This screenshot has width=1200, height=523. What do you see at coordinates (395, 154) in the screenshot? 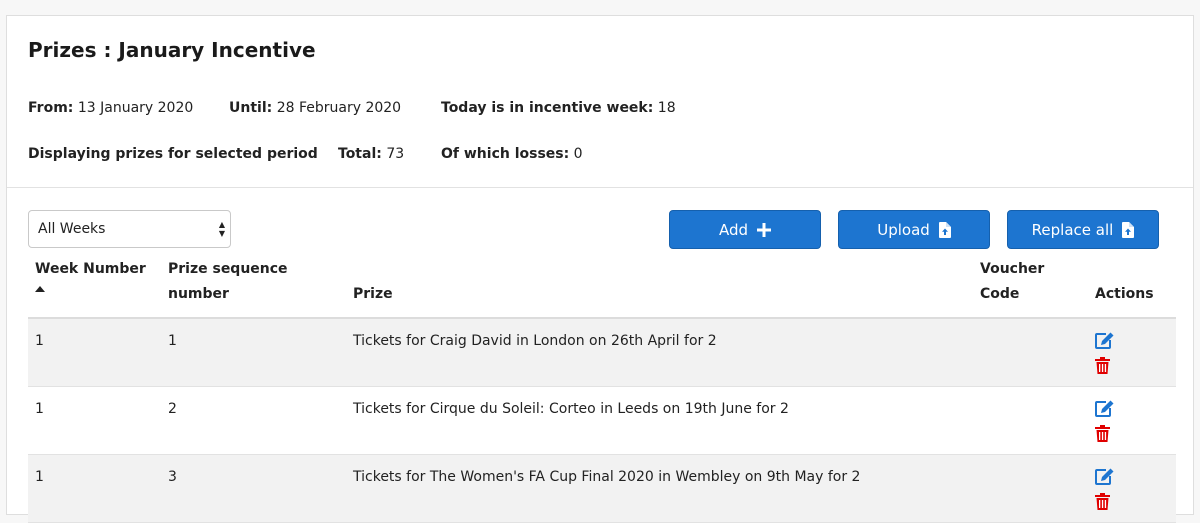
I see `total-value: 73` at bounding box center [395, 154].